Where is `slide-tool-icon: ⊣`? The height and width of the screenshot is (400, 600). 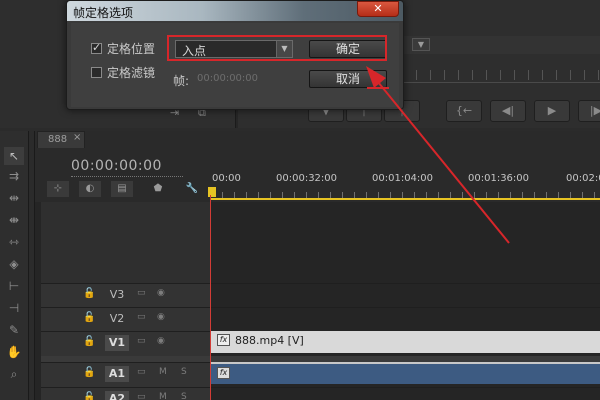
slide-tool-icon: ⊣ is located at coordinates (14, 308).